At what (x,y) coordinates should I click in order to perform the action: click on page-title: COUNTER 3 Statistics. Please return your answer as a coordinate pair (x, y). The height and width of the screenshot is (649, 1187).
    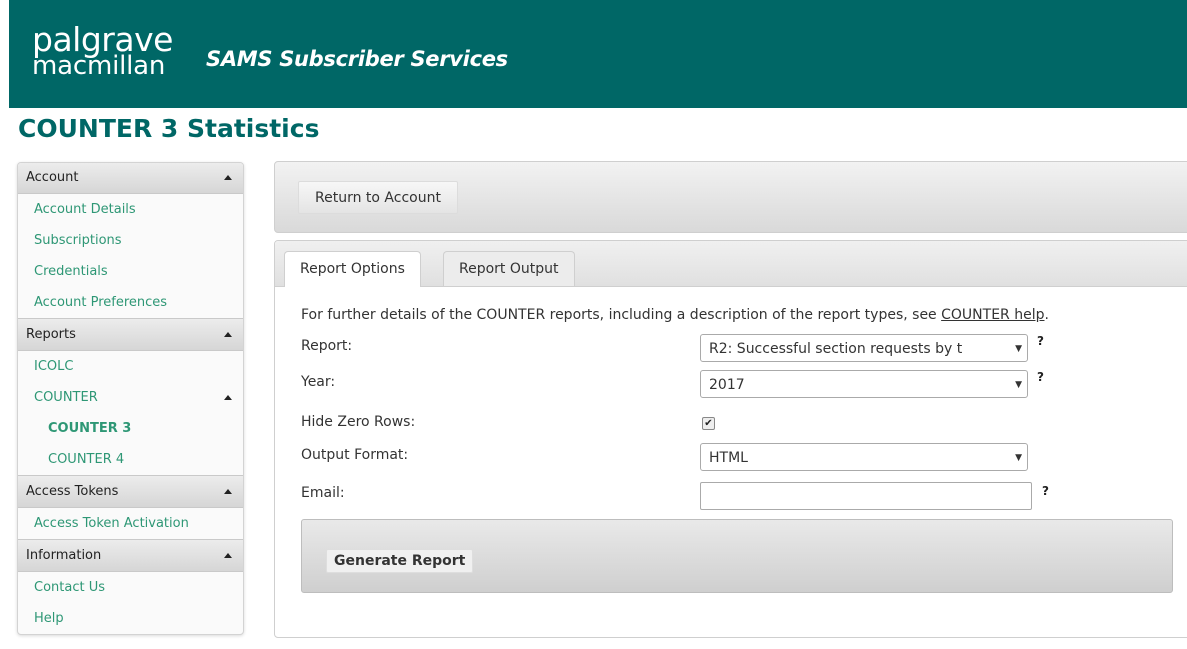
    Looking at the image, I should click on (169, 128).